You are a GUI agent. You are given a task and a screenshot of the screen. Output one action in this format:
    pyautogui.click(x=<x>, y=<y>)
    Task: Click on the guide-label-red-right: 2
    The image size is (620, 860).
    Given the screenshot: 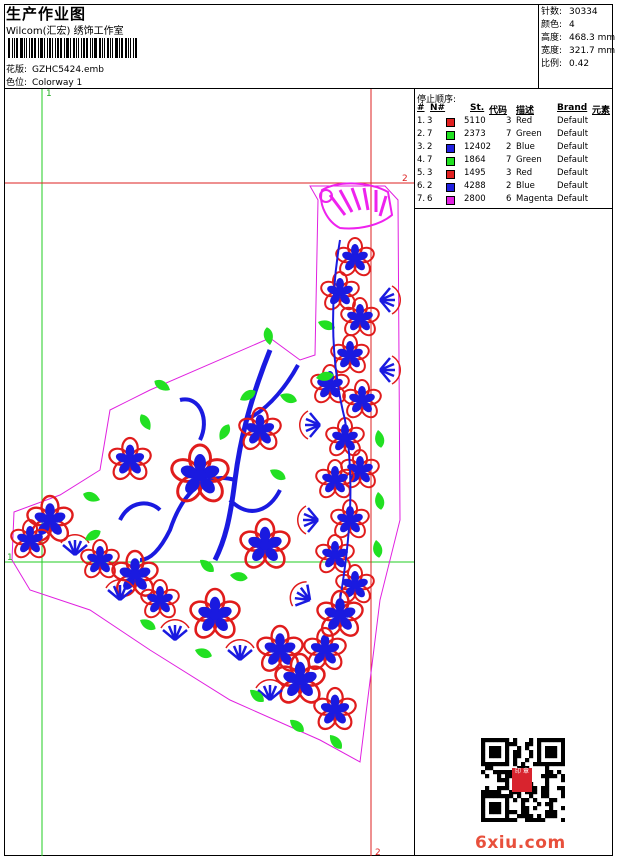 What is the action you would take?
    pyautogui.click(x=405, y=179)
    